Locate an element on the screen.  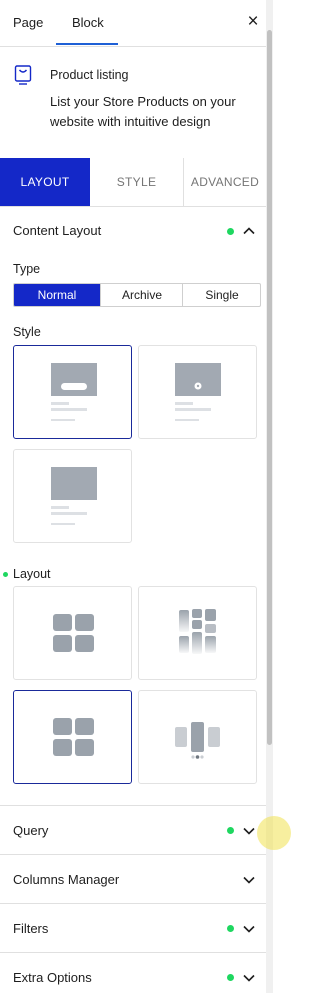
style-label: Style is located at coordinates (27, 332).